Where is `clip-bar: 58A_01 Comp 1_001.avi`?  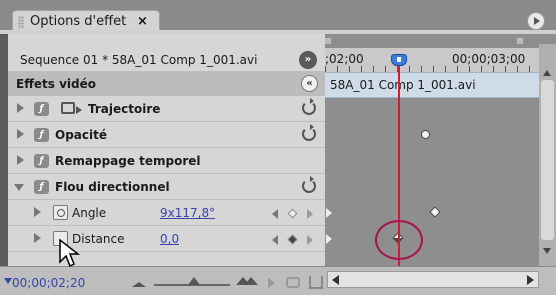
clip-bar: 58A_01 Comp 1_001.avi is located at coordinates (440, 85).